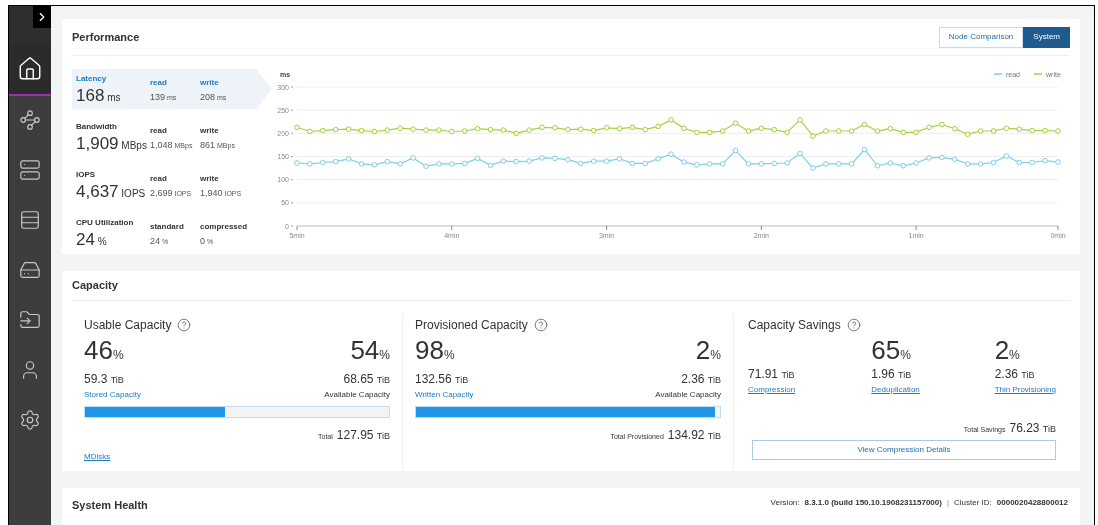 This screenshot has width=1098, height=525. Describe the element at coordinates (873, 503) in the screenshot. I see `version-value: 8.3.1.0 (build 150.10.1908231157000)` at that location.